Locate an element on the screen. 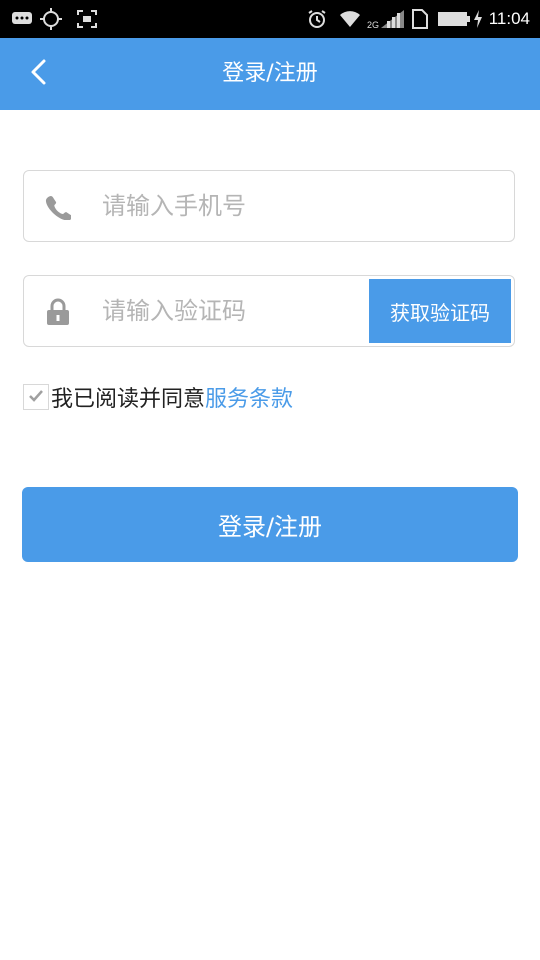 The height and width of the screenshot is (960, 540). status-bar: 2G 11:04 is located at coordinates (270, 19).